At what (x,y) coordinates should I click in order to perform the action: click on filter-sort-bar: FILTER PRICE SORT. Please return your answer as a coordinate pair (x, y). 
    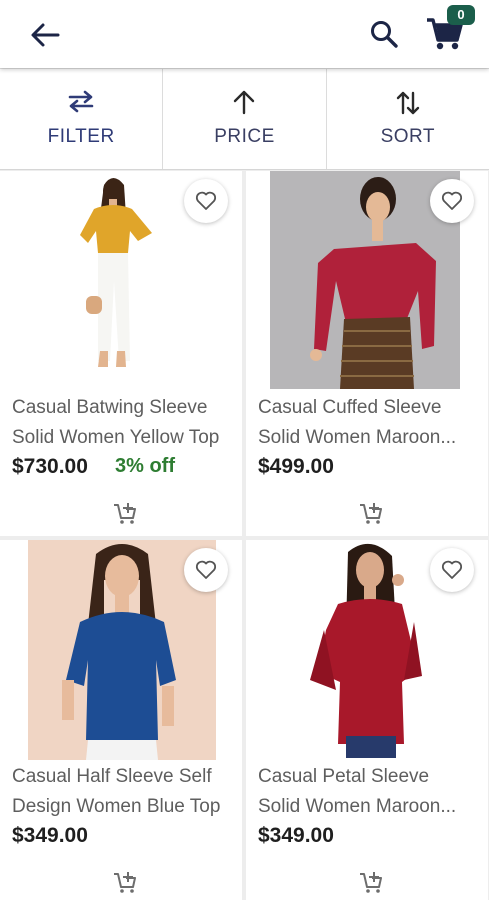
    Looking at the image, I should click on (244, 119).